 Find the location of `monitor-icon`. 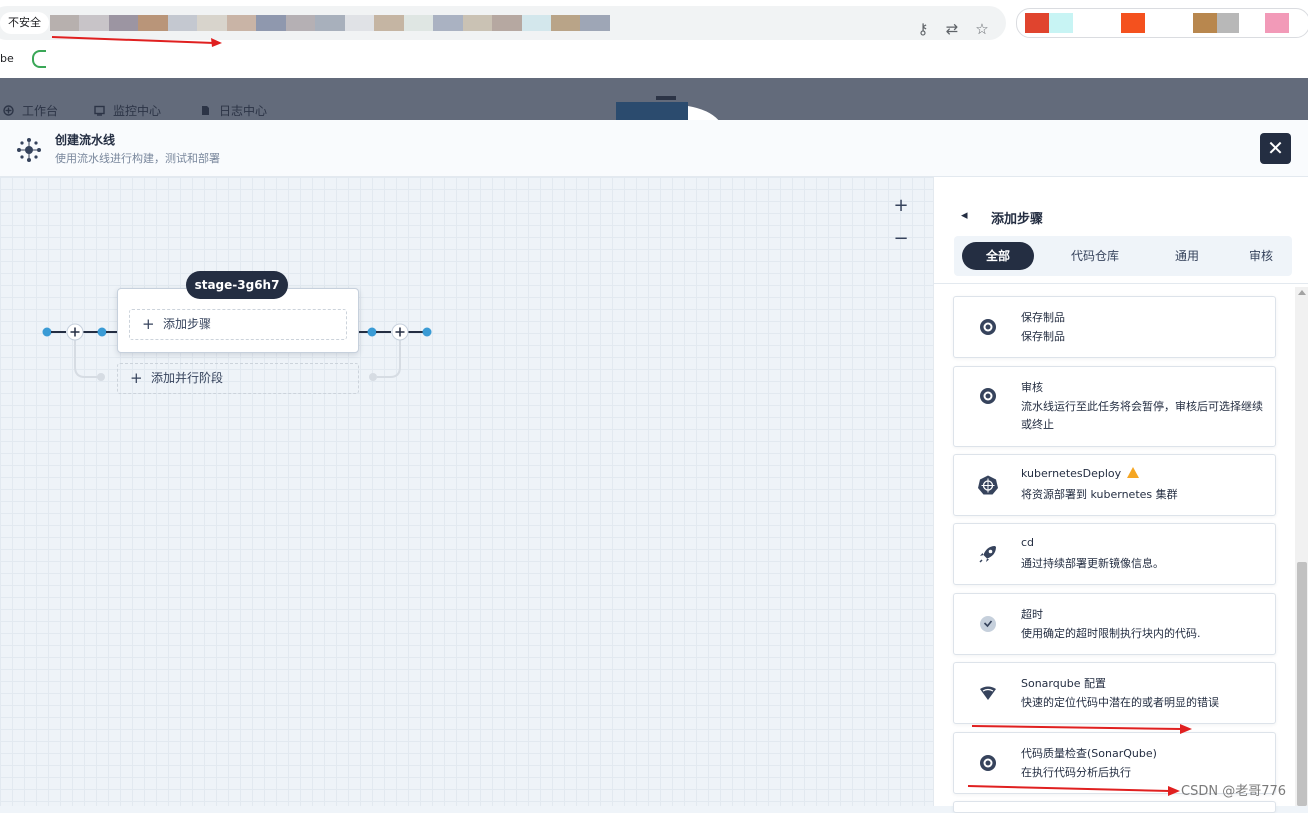

monitor-icon is located at coordinates (99, 110).